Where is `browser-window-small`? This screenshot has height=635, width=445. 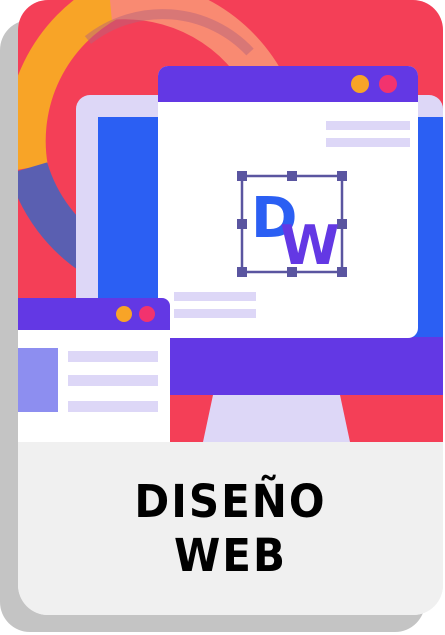
browser-window-small is located at coordinates (94, 370).